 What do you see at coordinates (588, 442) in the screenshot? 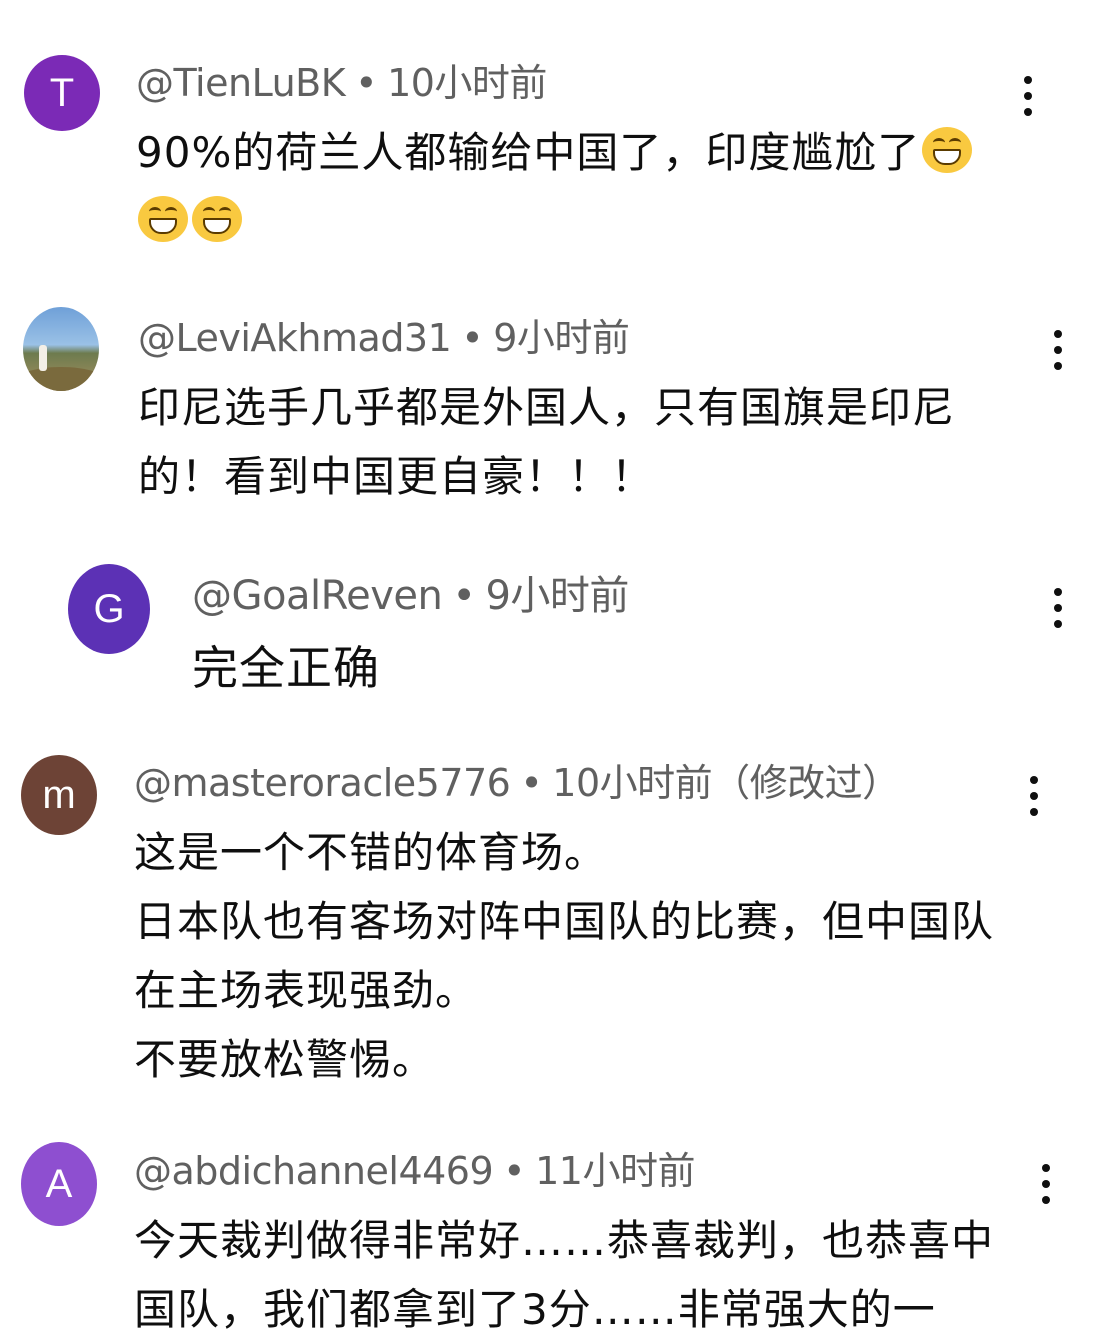
I see `comment-text: 印尼选手几乎都是外国人，只有国旗是印尼 的！看到中国更自豪！！！` at bounding box center [588, 442].